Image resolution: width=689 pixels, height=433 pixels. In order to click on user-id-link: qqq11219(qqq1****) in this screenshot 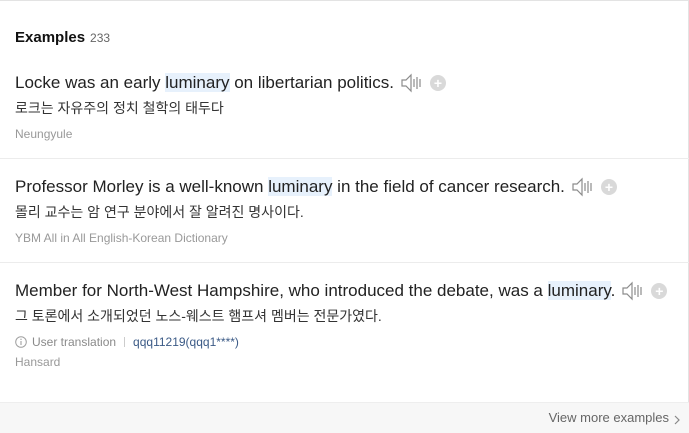, I will do `click(186, 342)`.